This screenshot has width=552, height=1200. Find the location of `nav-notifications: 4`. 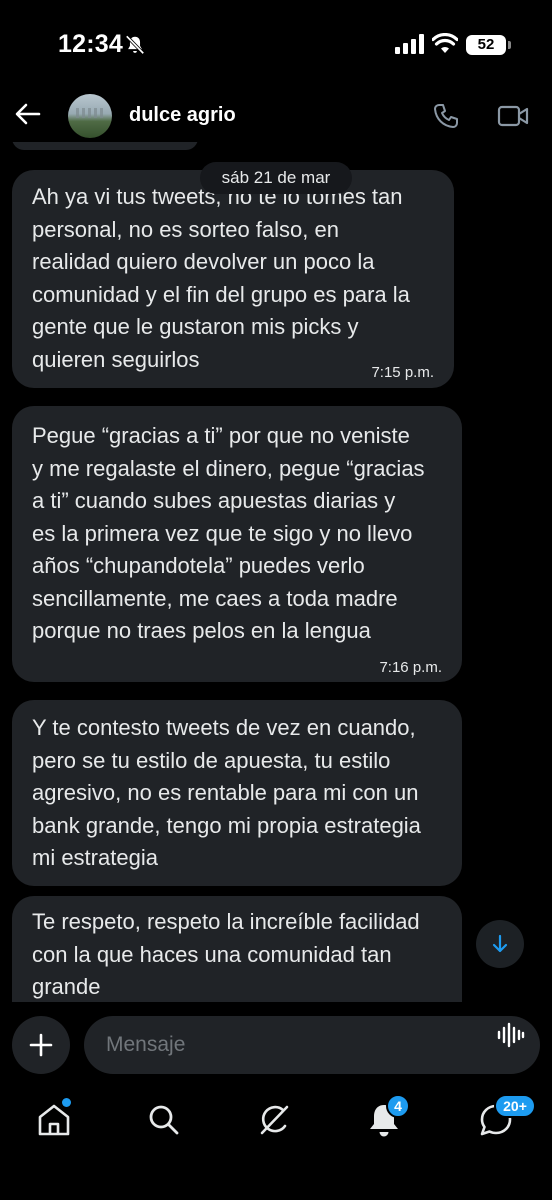

nav-notifications: 4 is located at coordinates (387, 1117).